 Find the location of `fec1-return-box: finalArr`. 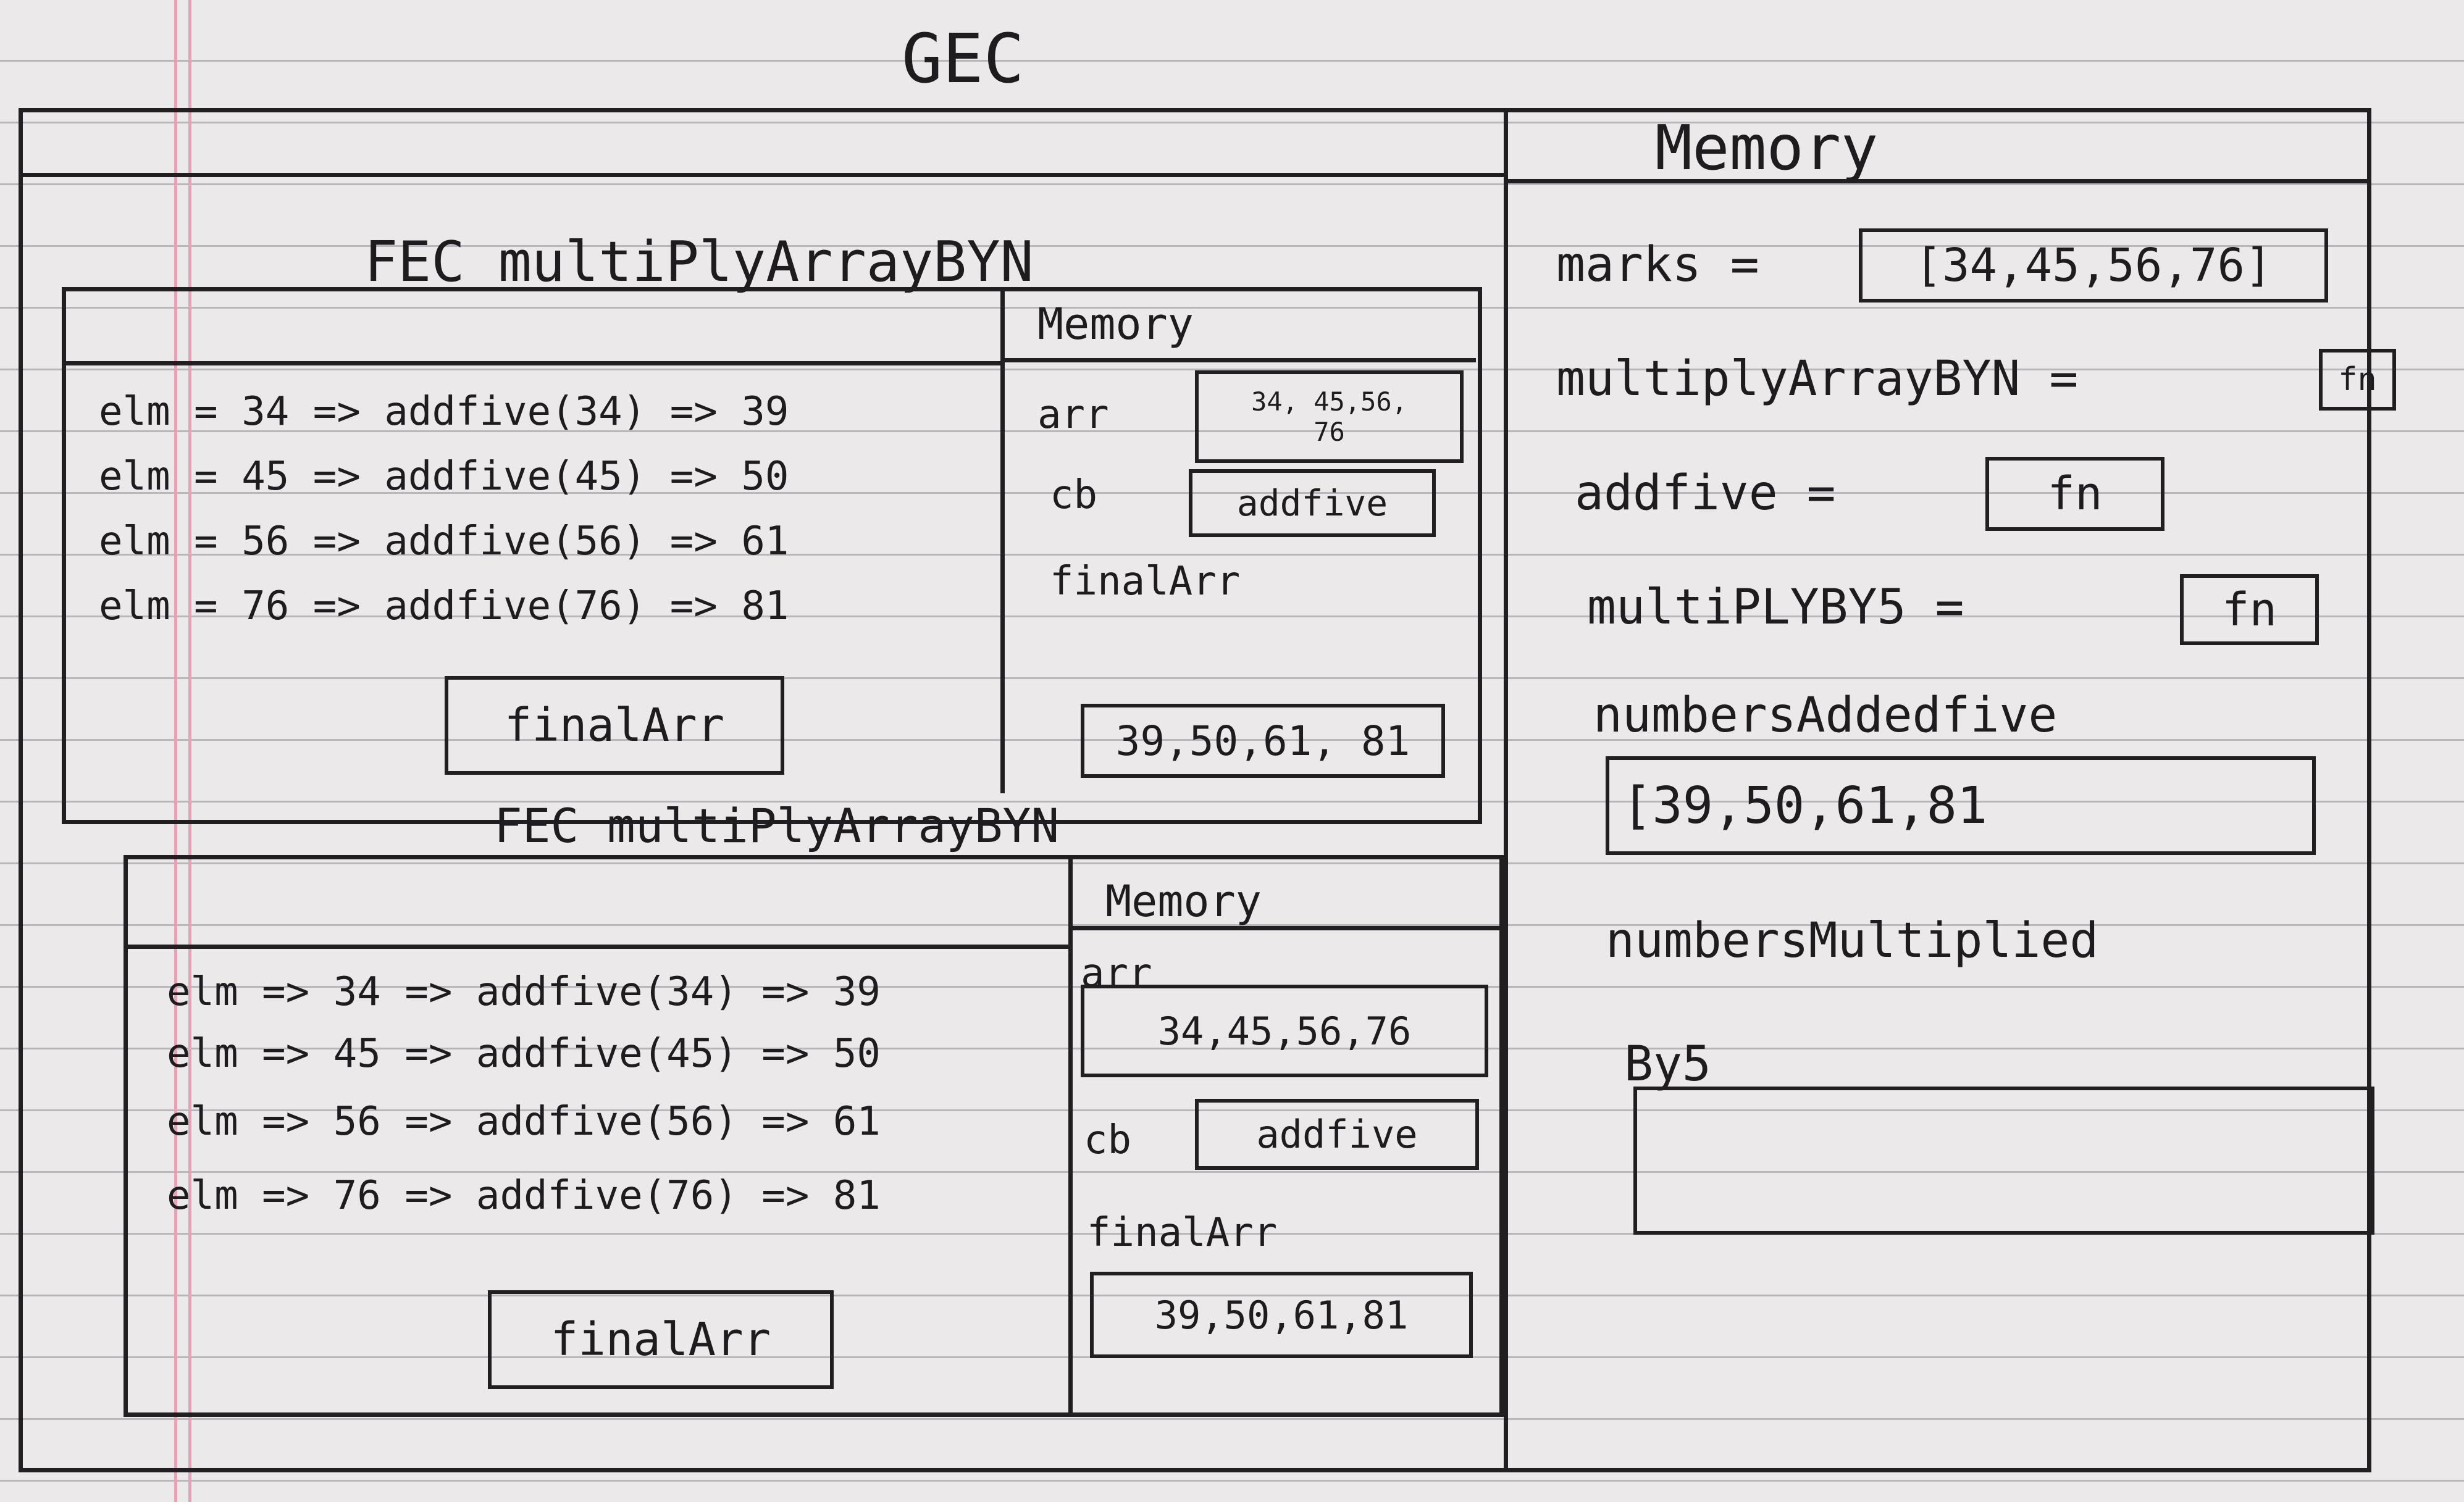

fec1-return-box: finalArr is located at coordinates (614, 725).